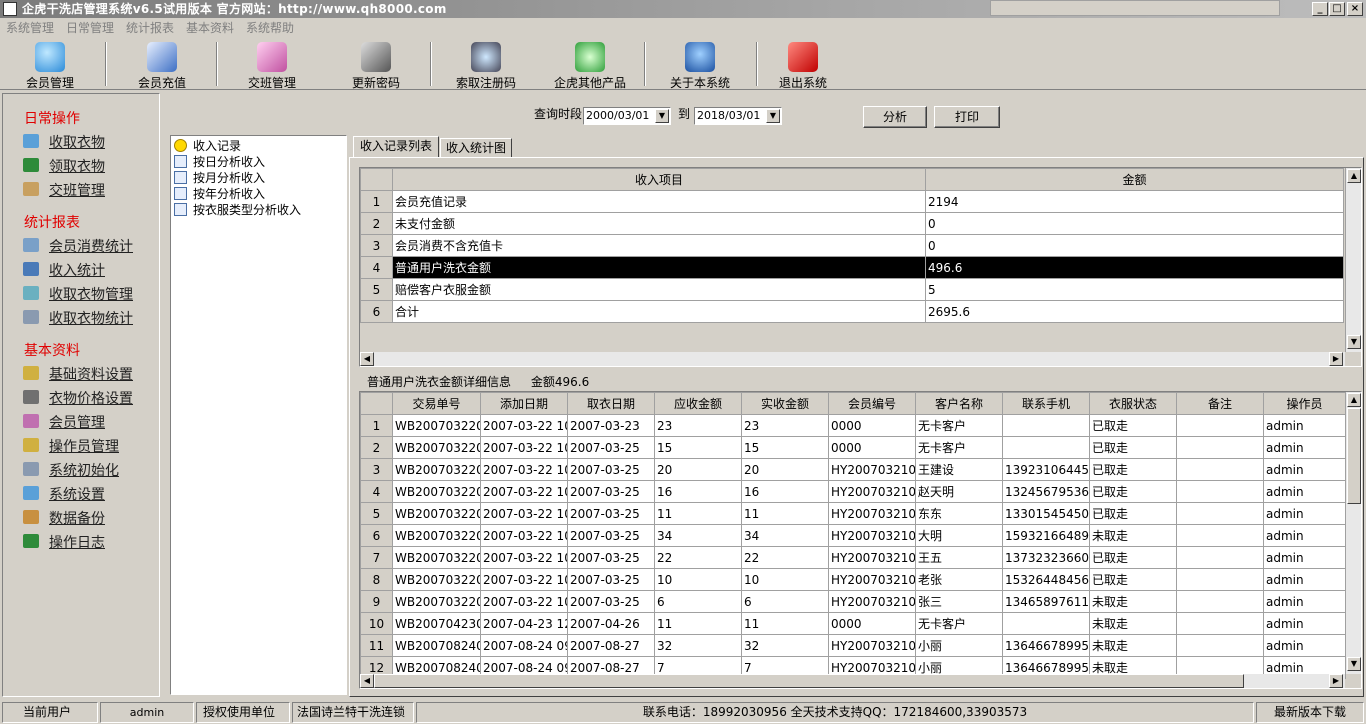 This screenshot has width=1366, height=724. I want to click on receivable-cell: 32, so click(698, 645).